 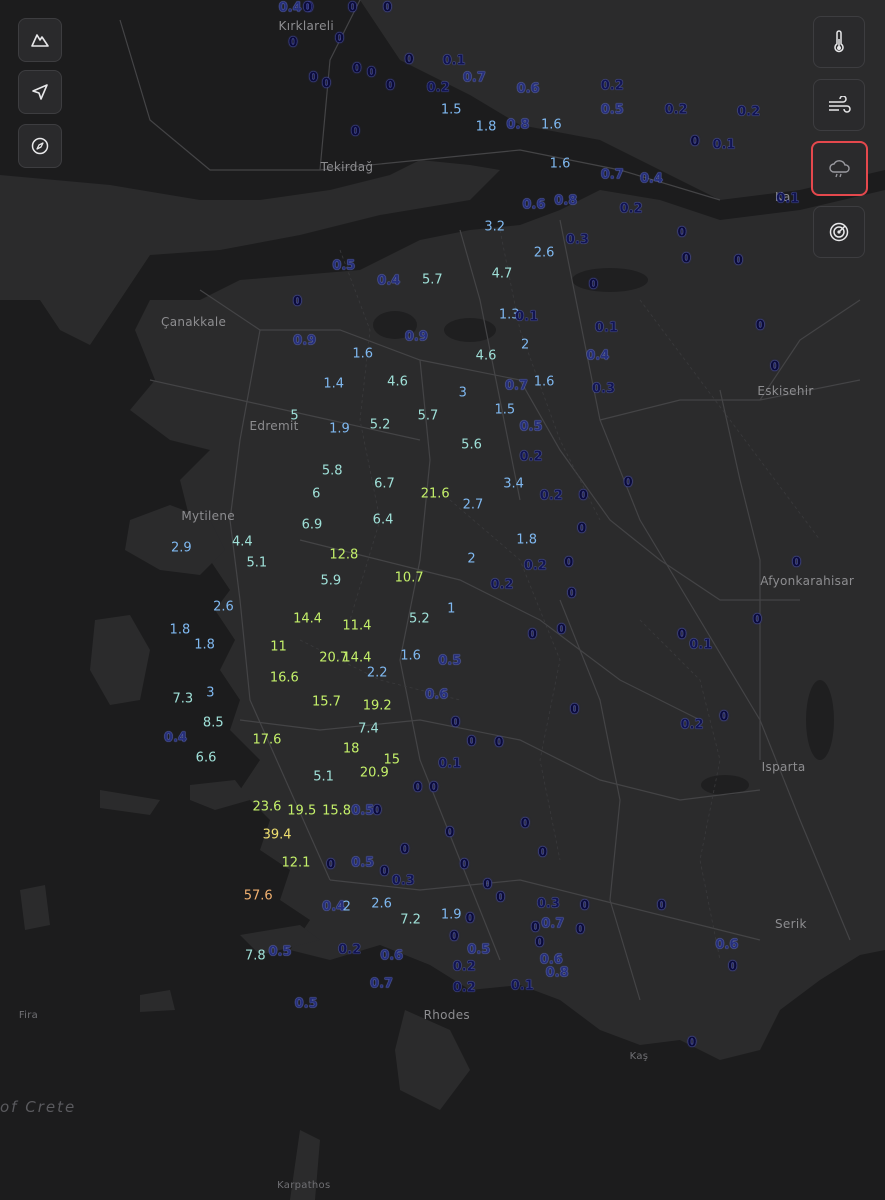 What do you see at coordinates (839, 232) in the screenshot?
I see `radar-layer-button` at bounding box center [839, 232].